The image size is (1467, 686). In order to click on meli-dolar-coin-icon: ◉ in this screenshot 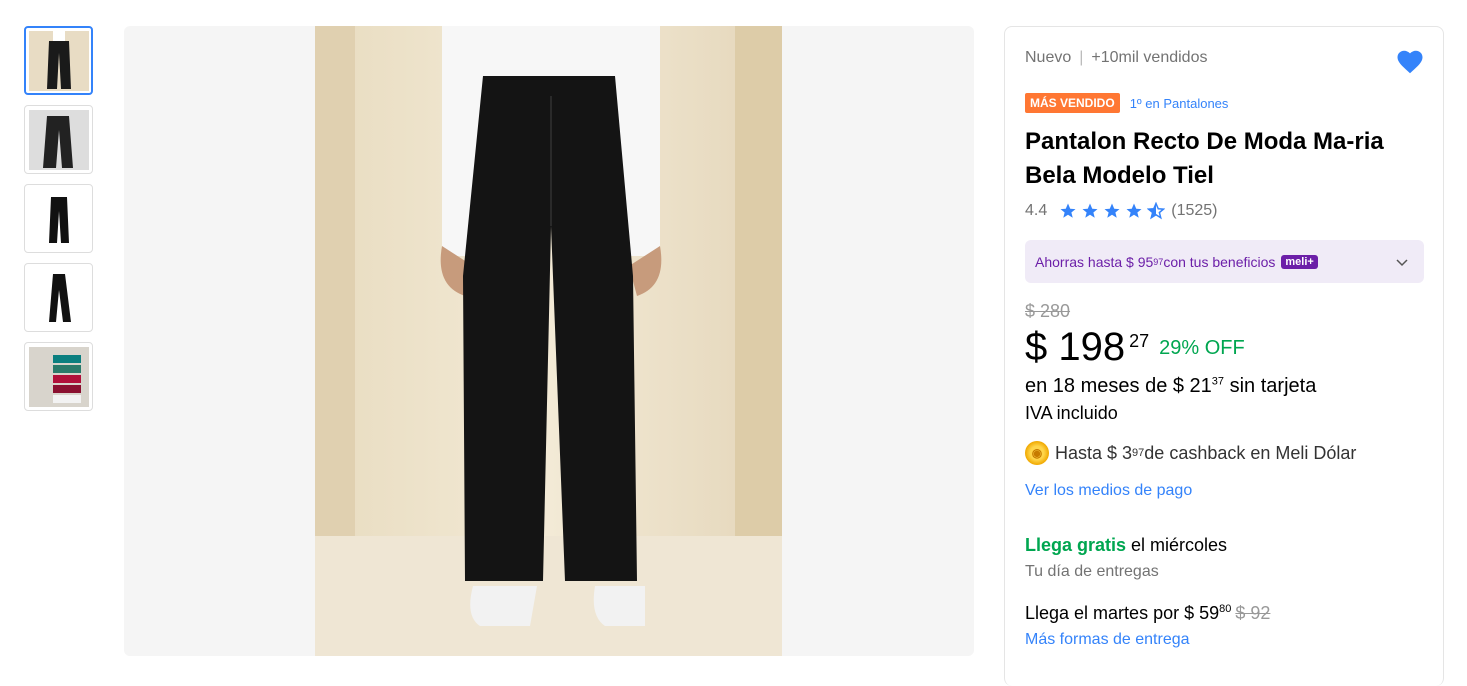, I will do `click(1037, 453)`.